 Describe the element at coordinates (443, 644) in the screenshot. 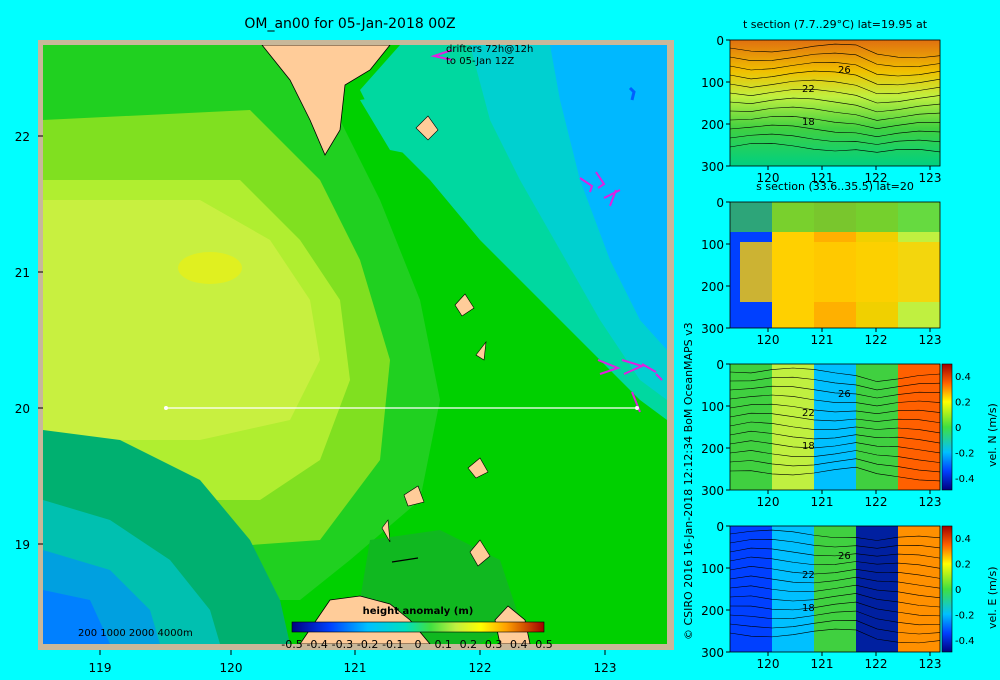

I see `colorbar-tick-label: 0.1` at that location.